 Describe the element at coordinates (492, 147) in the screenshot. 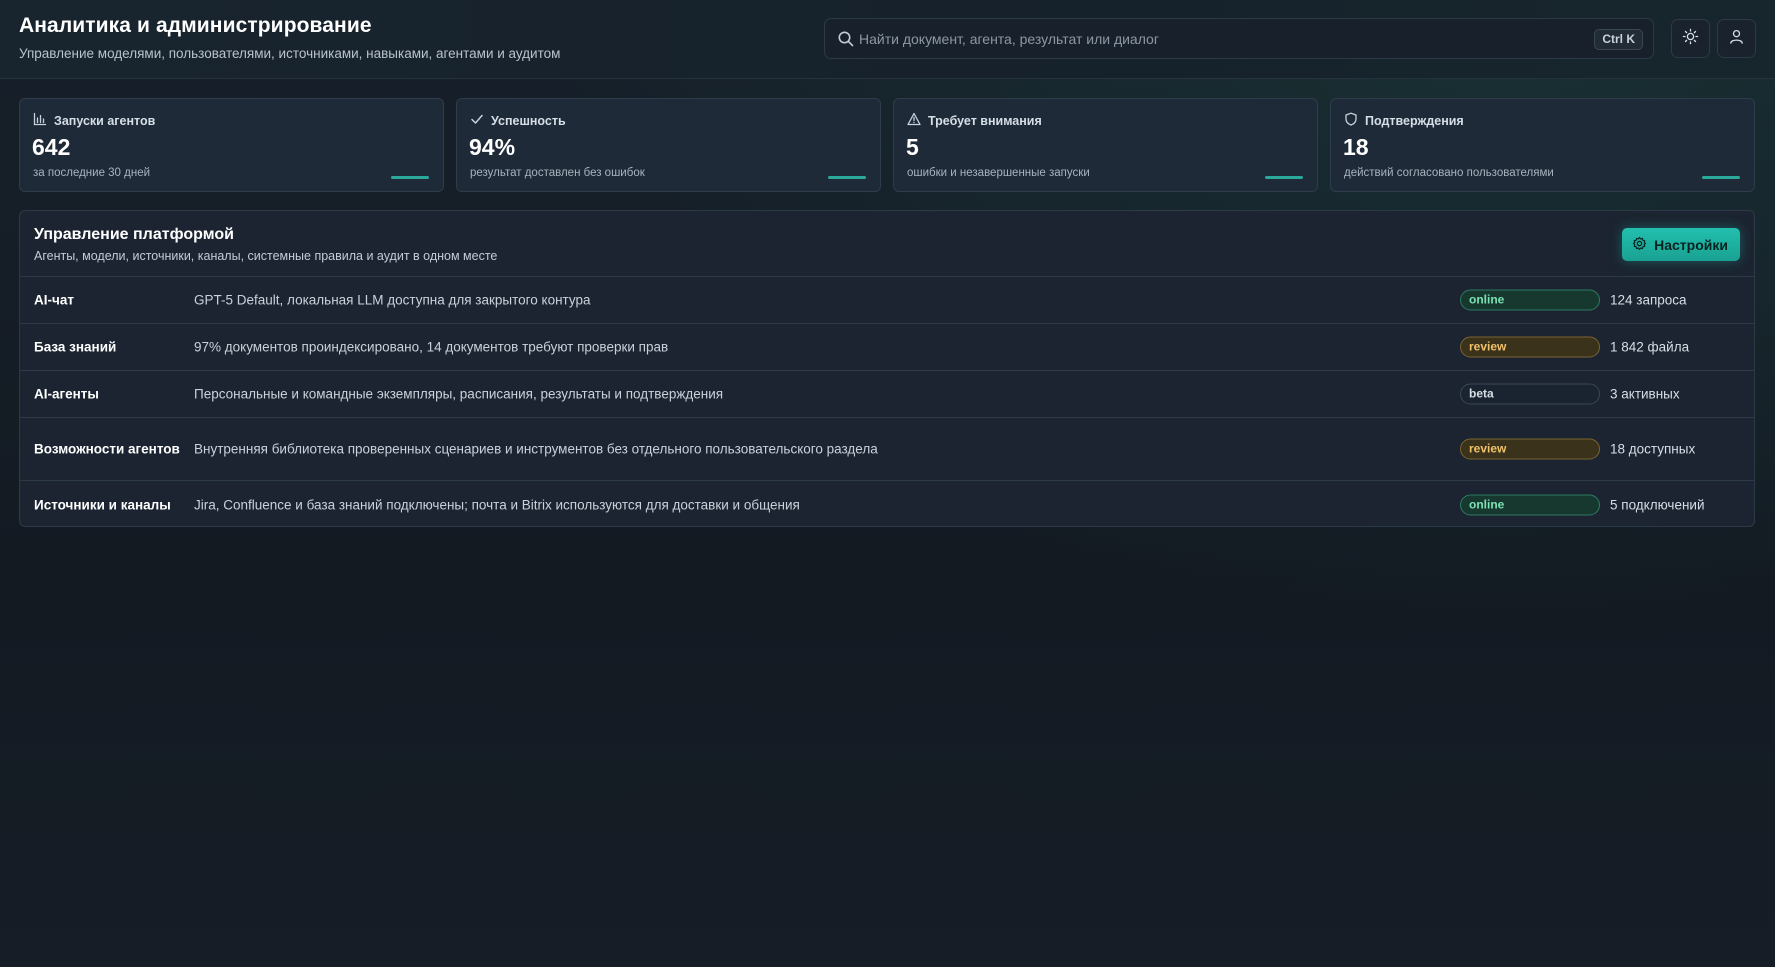

I see `stat-value: 94%` at that location.